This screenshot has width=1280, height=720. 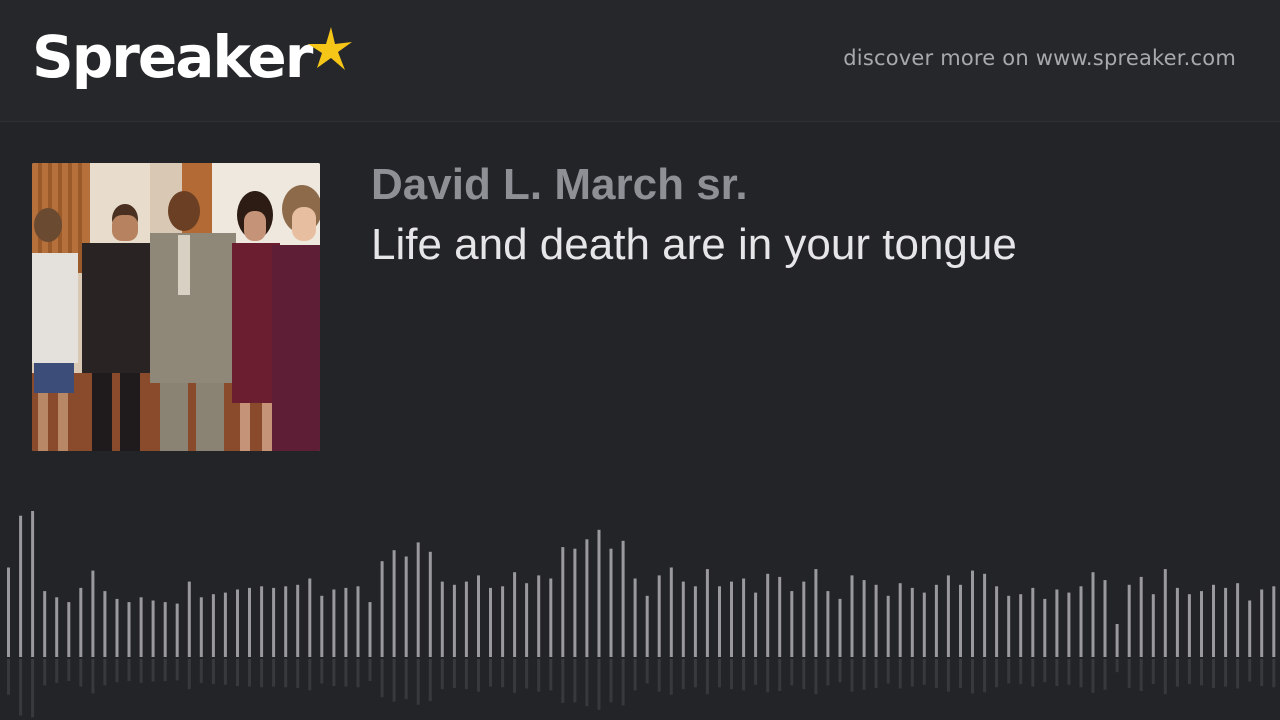 I want to click on logo-text: Spreaker, so click(x=172, y=57).